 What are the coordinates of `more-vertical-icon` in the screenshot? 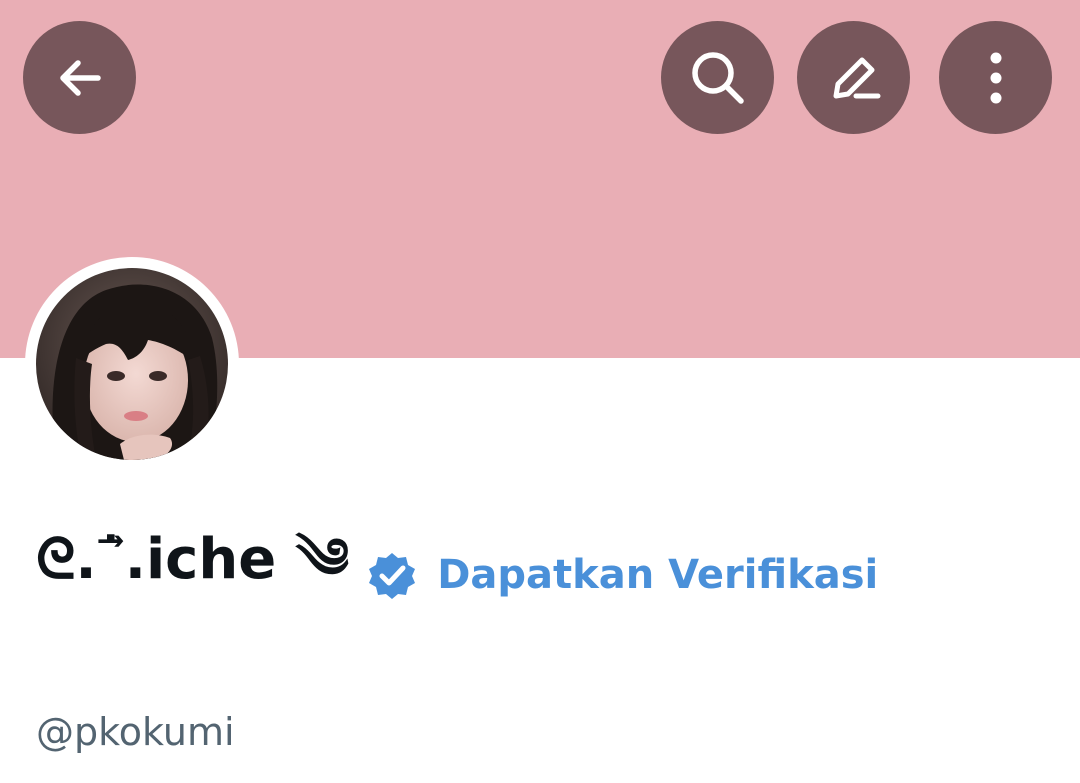 It's located at (995, 77).